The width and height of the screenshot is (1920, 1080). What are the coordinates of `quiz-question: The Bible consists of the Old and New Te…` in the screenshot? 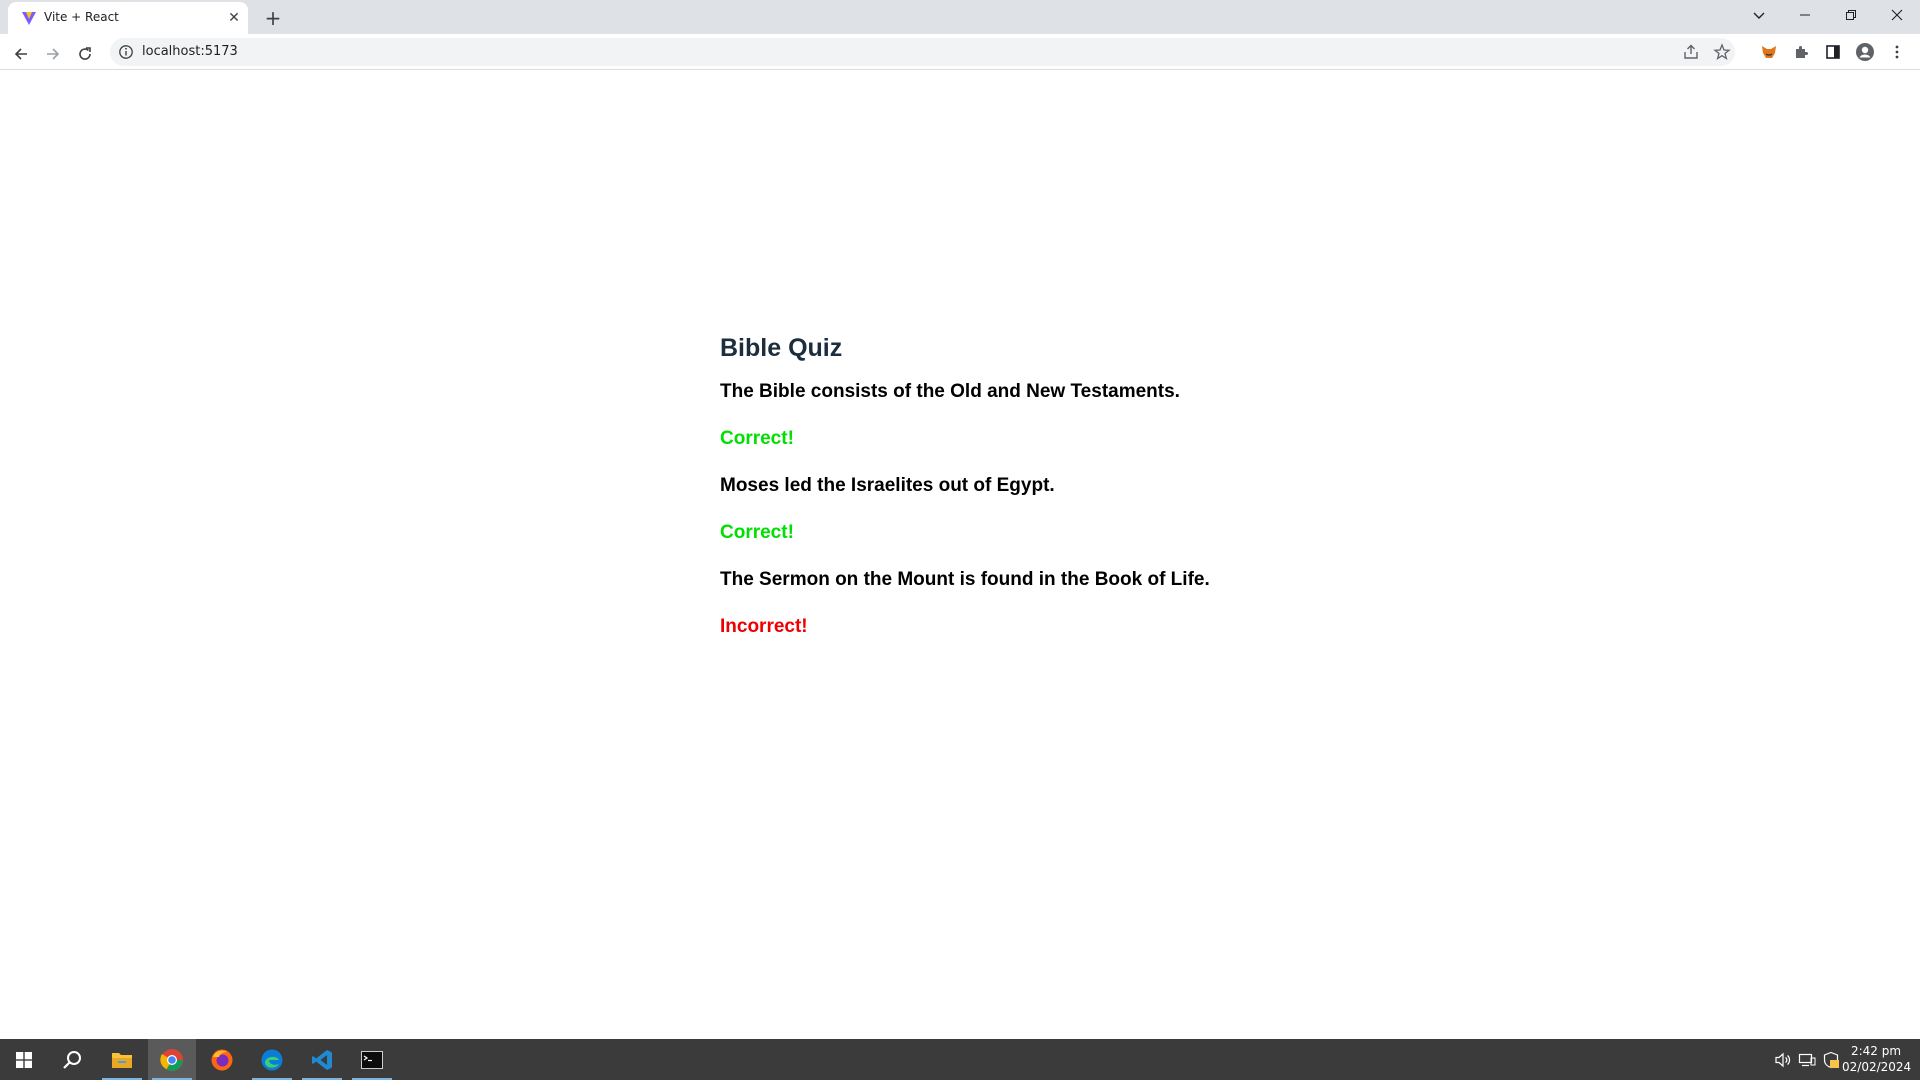 It's located at (950, 391).